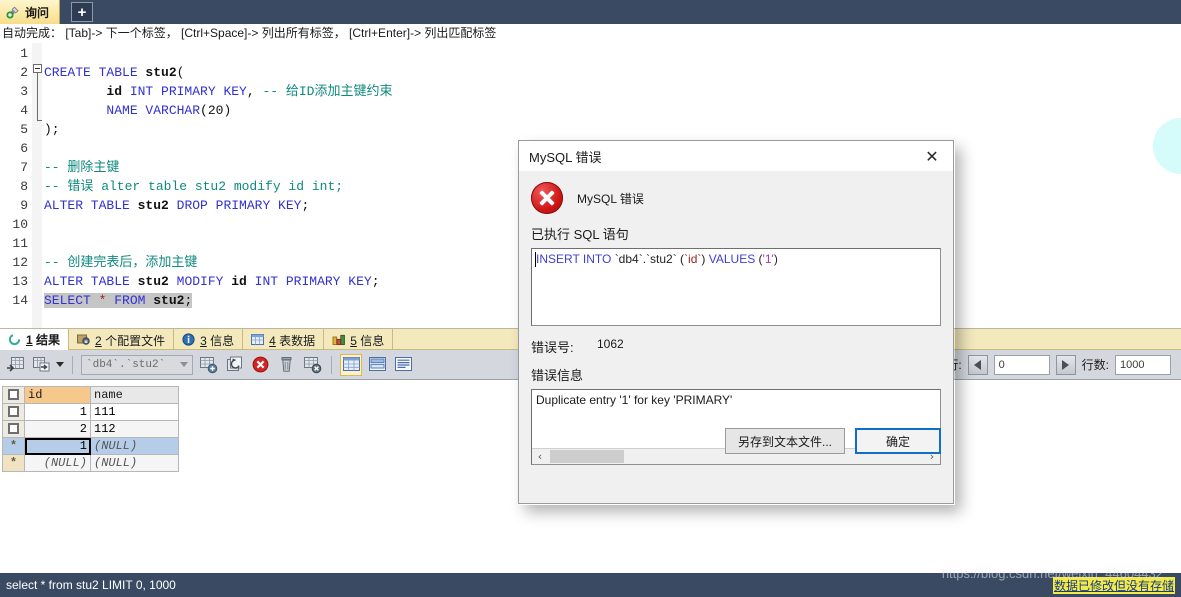 This screenshot has height=597, width=1181. I want to click on cell-name: 111, so click(134, 412).